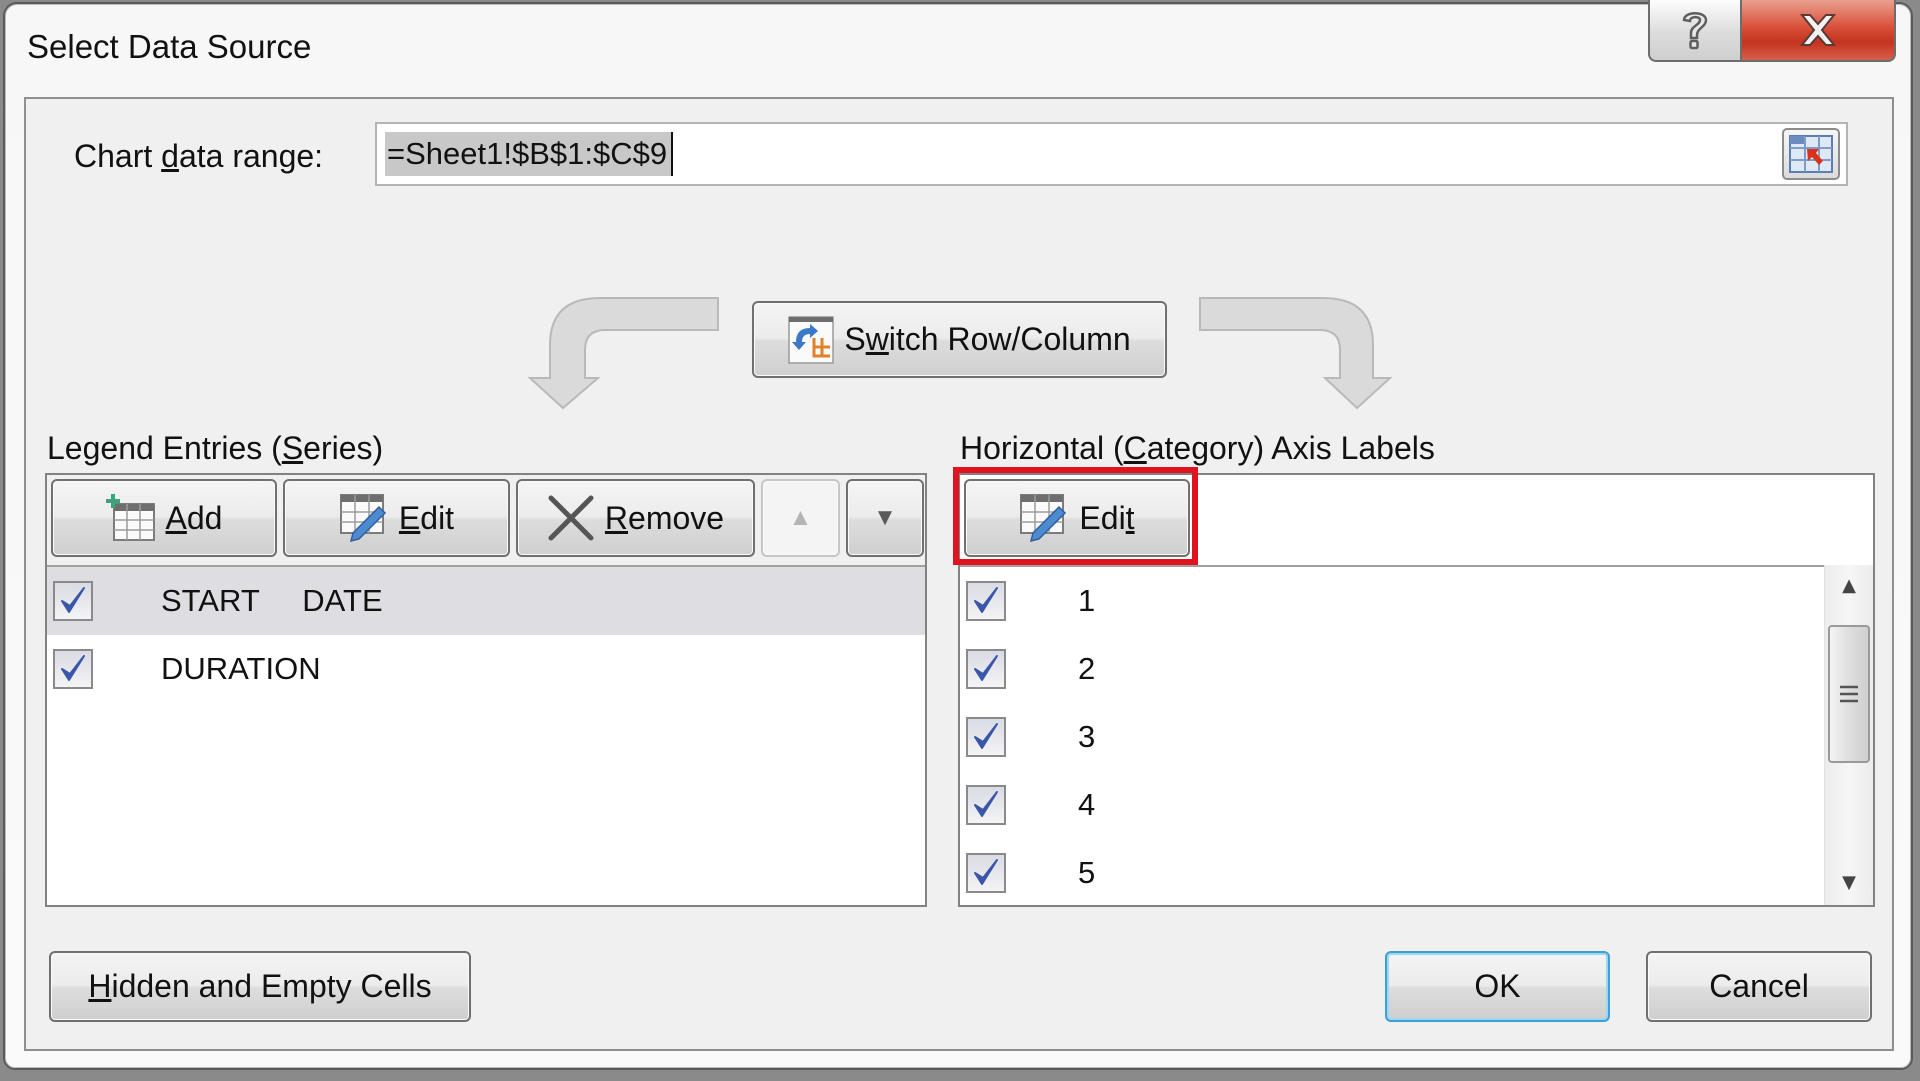 The image size is (1920, 1081). What do you see at coordinates (1087, 736) in the screenshot?
I see `category-label-value: 3` at bounding box center [1087, 736].